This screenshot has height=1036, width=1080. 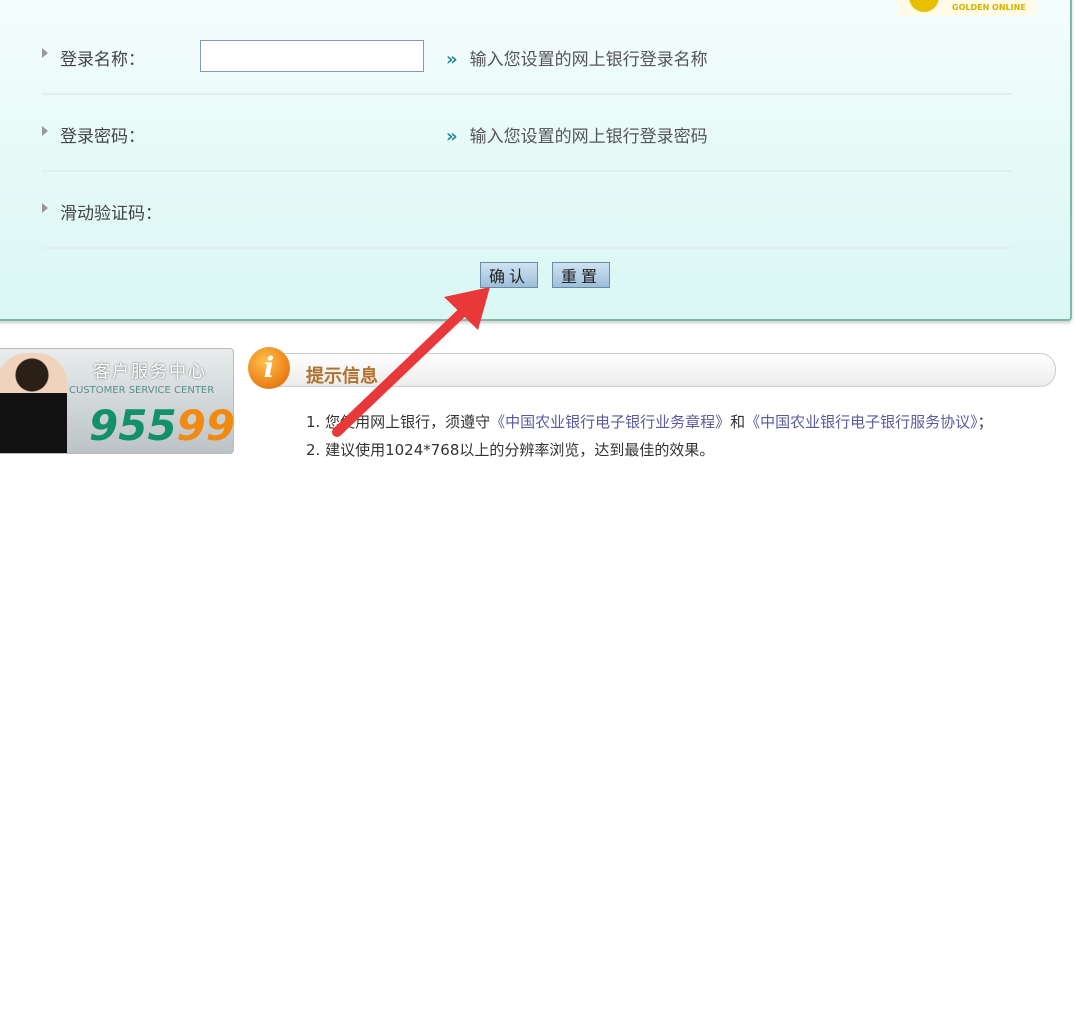 I want to click on annotation-arrow, so click(x=411, y=362).